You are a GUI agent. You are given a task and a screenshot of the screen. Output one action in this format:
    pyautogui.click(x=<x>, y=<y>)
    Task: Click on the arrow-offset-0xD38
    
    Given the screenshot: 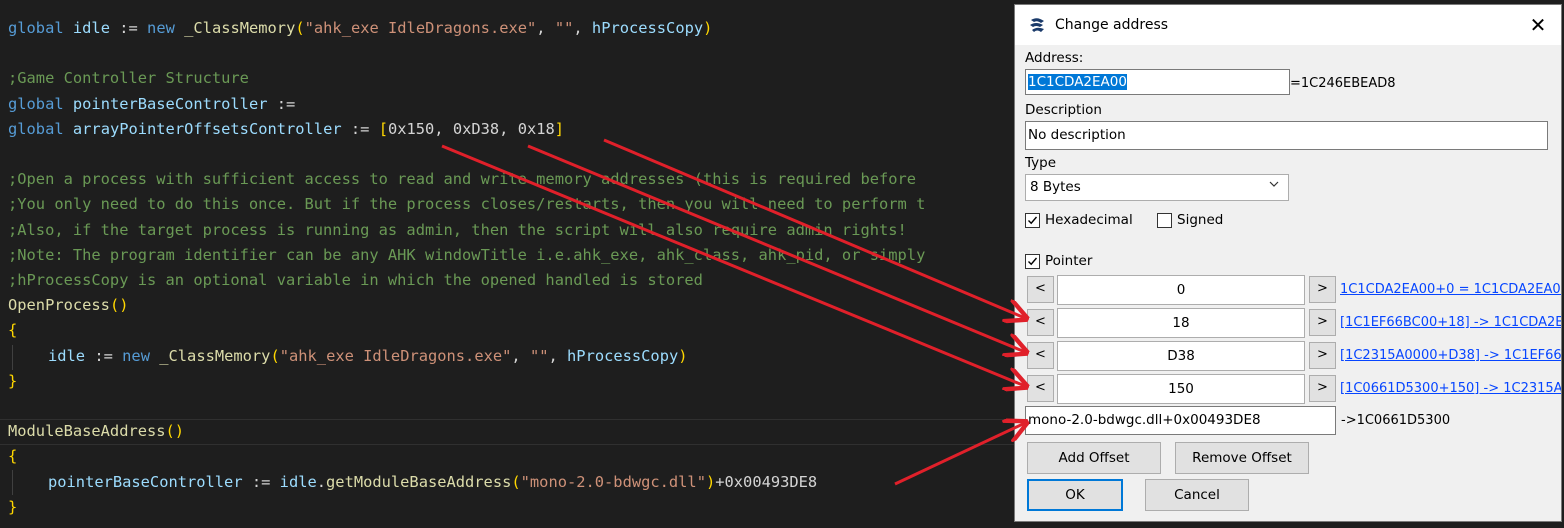 What is the action you would take?
    pyautogui.click(x=776, y=248)
    